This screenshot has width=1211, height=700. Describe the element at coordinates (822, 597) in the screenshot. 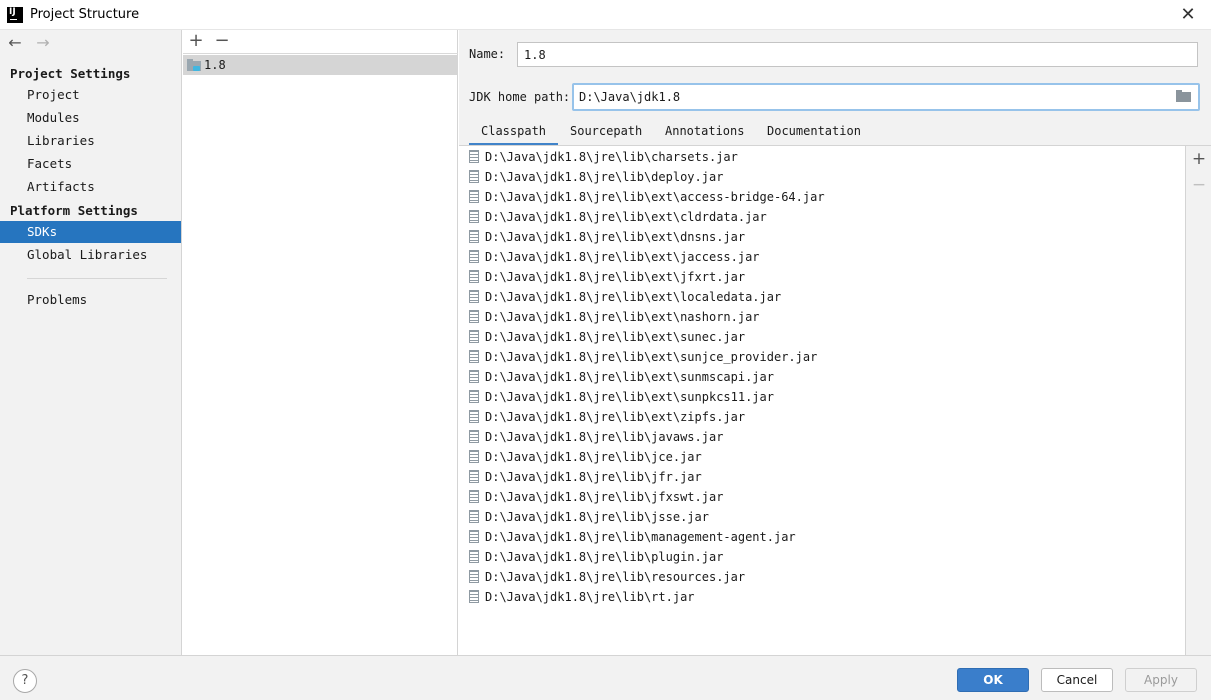

I see `classpath-row: D:\Java\jdk1.8\jre\lib\rt.jar` at that location.